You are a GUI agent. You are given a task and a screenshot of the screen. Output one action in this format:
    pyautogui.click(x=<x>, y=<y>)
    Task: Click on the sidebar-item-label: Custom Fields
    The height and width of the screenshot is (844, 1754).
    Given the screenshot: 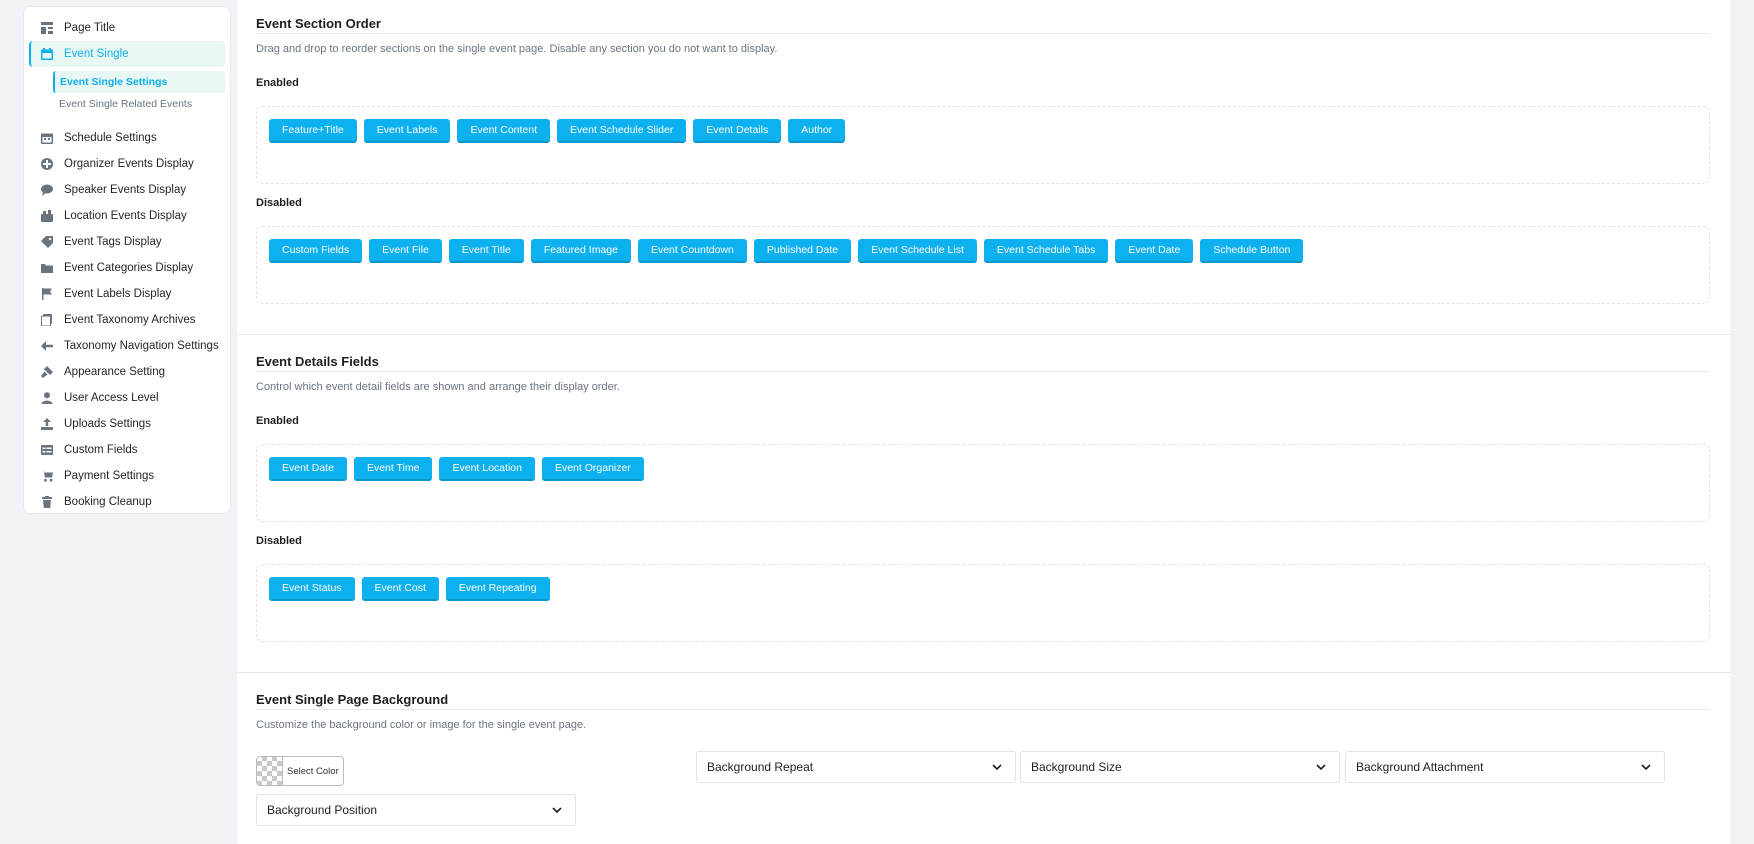 What is the action you would take?
    pyautogui.click(x=101, y=450)
    